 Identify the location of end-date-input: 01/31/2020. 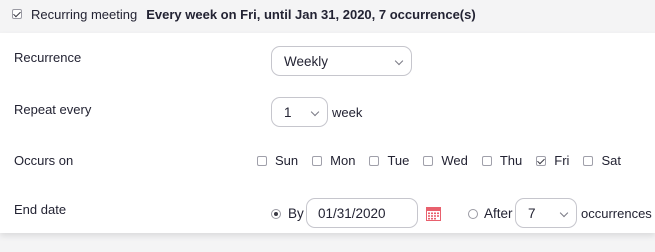
(362, 213).